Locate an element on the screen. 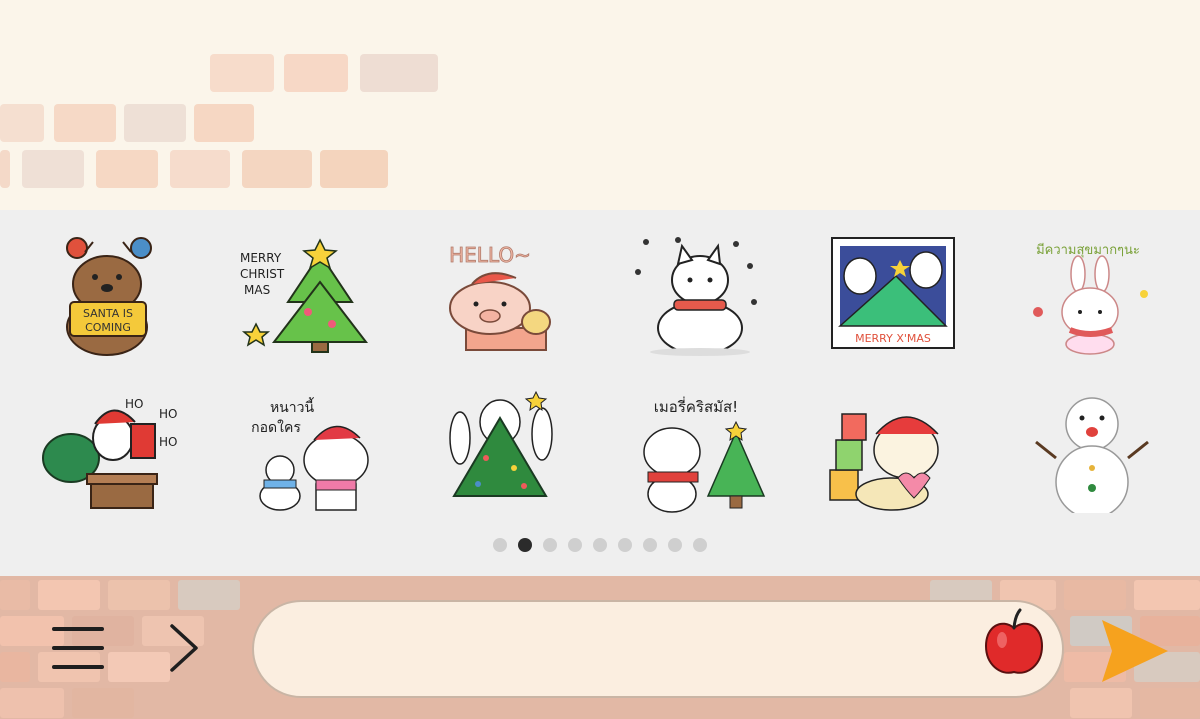  svg-text: เมอรี่คริสมัส! is located at coordinates (696, 406).